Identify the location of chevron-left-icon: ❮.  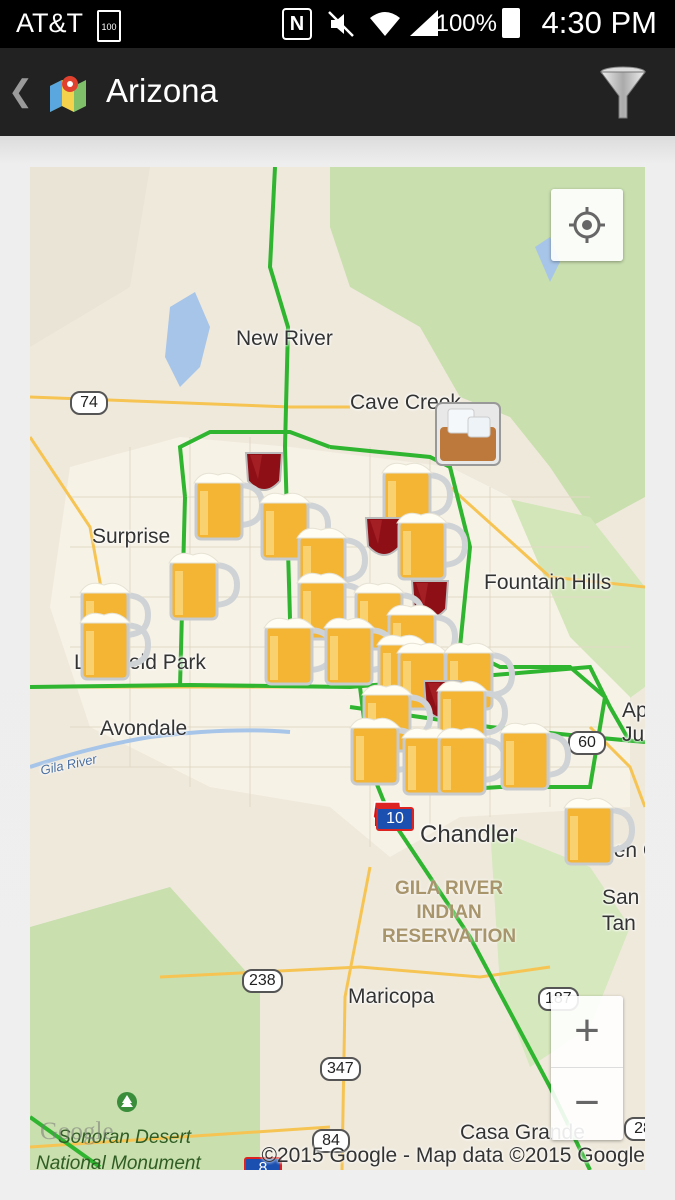
(20, 91).